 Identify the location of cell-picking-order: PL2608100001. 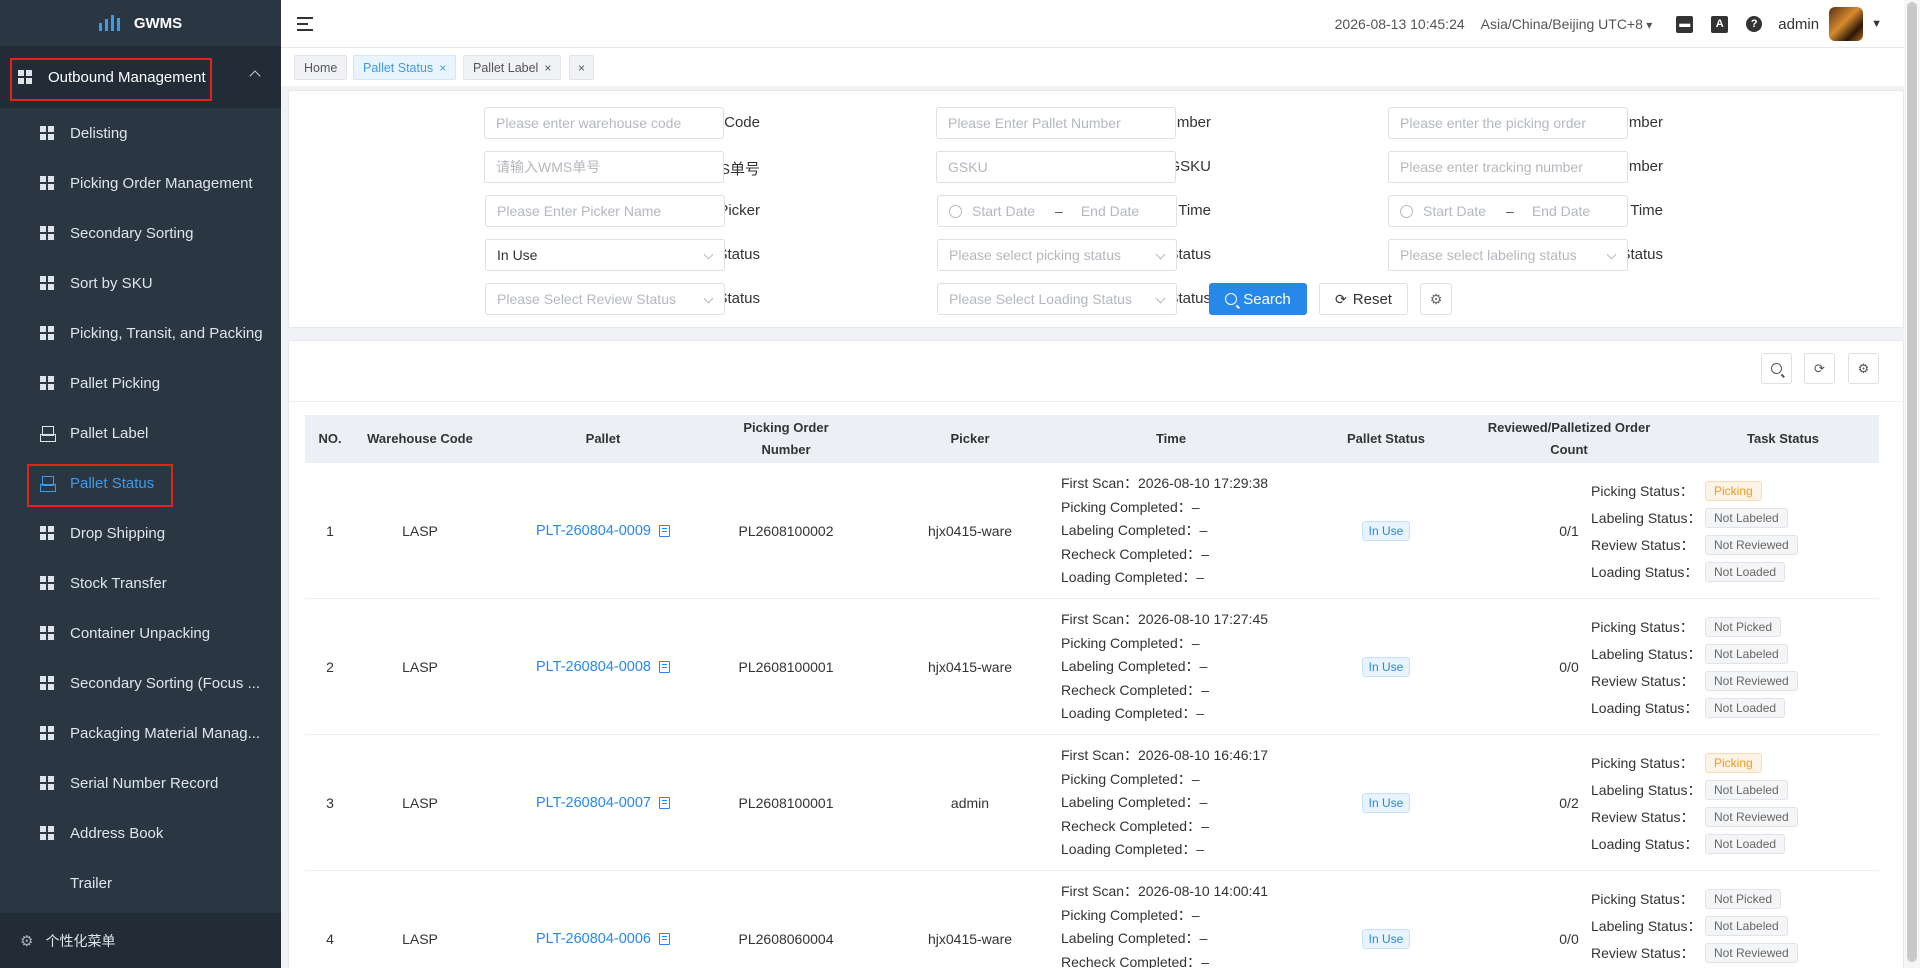
(786, 667).